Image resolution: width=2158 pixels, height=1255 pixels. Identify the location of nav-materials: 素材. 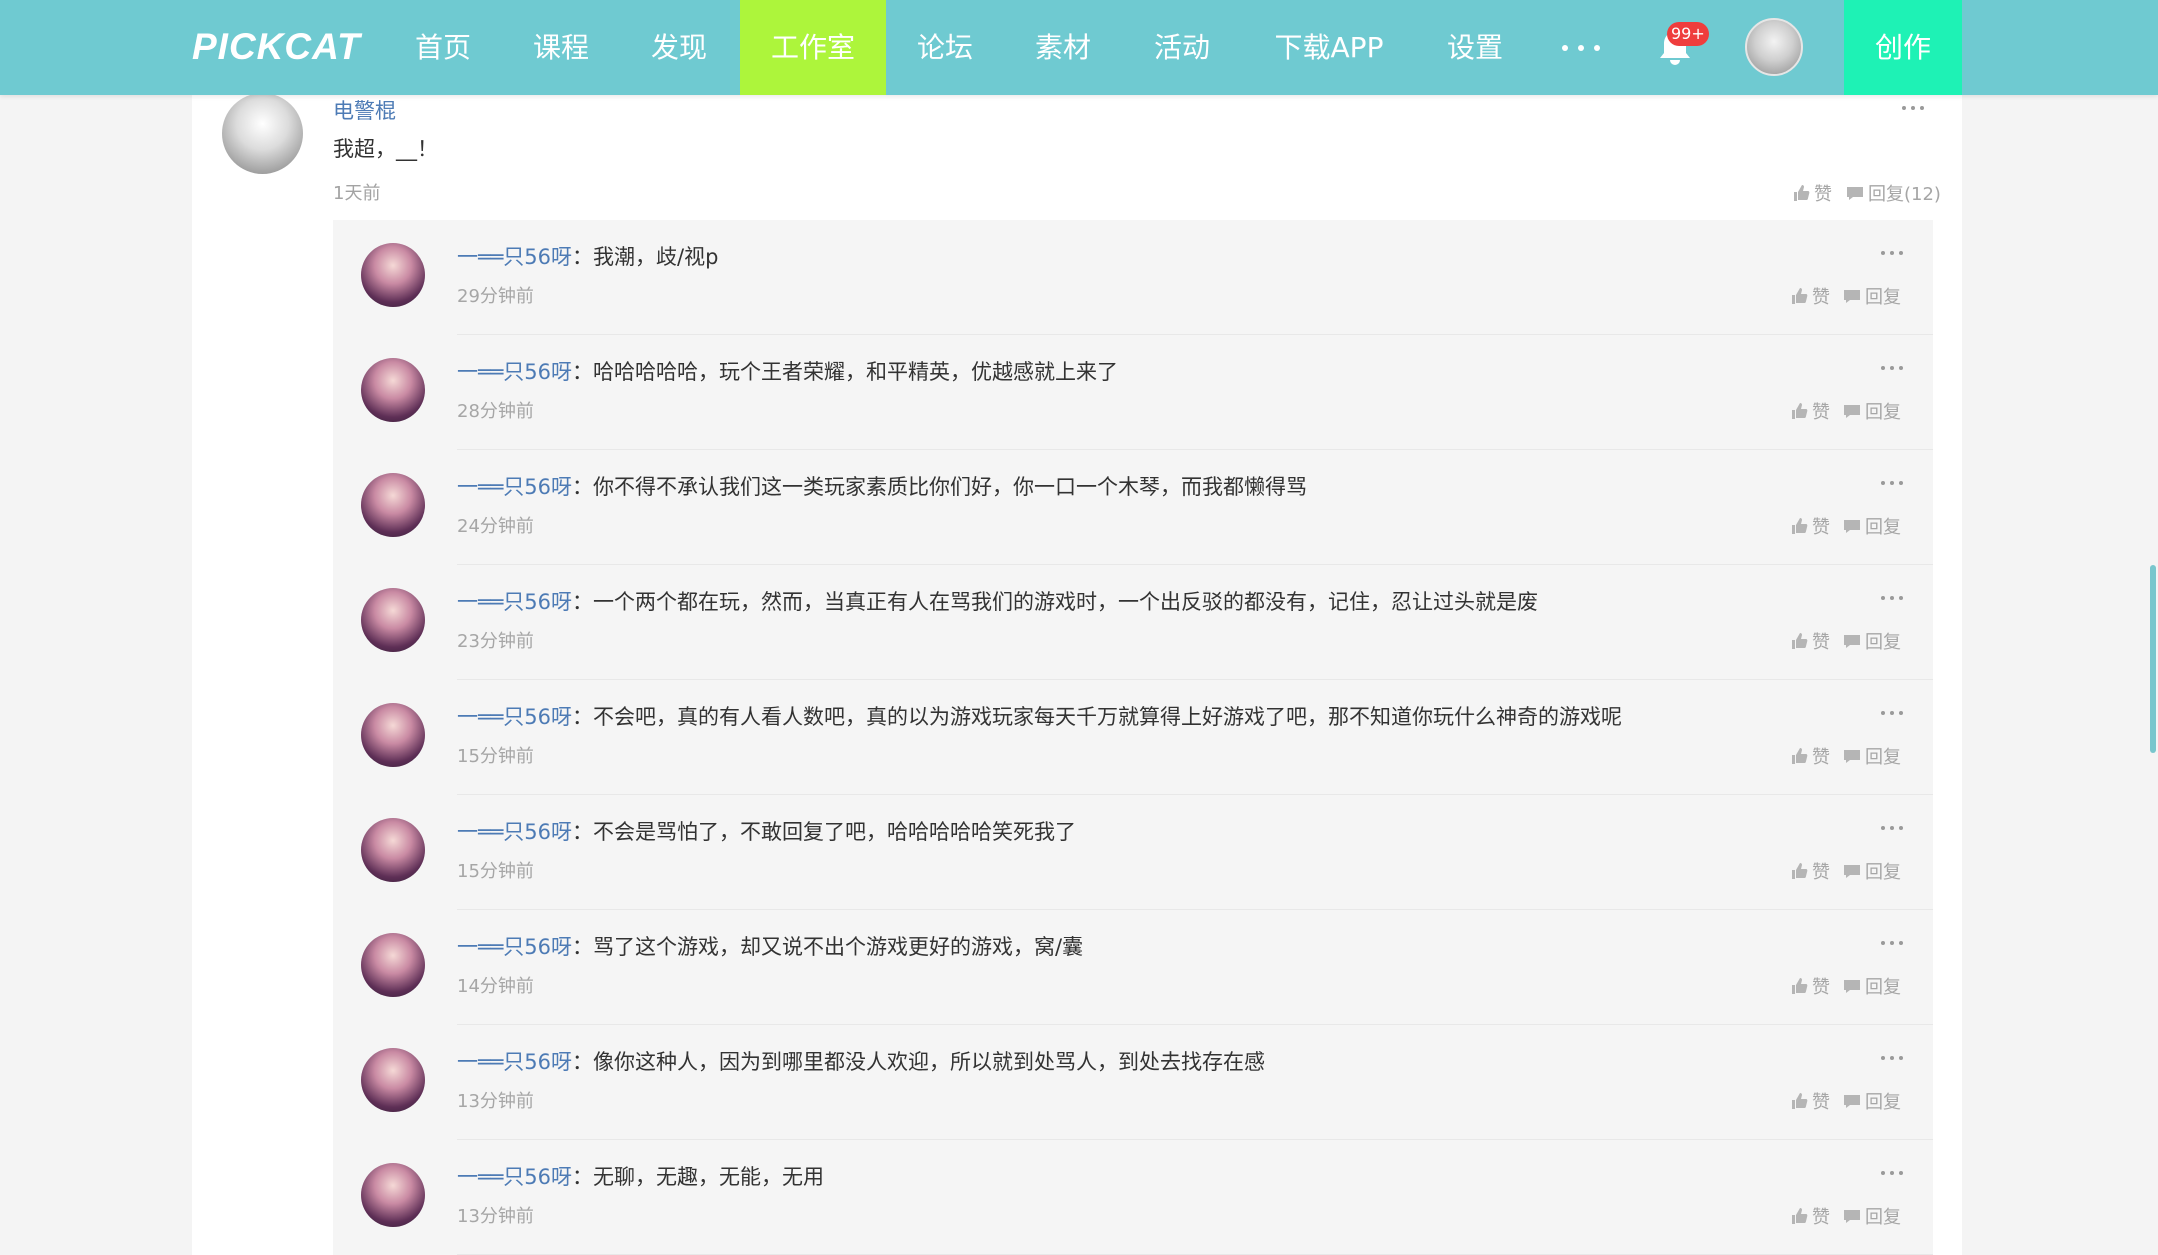
(1063, 47).